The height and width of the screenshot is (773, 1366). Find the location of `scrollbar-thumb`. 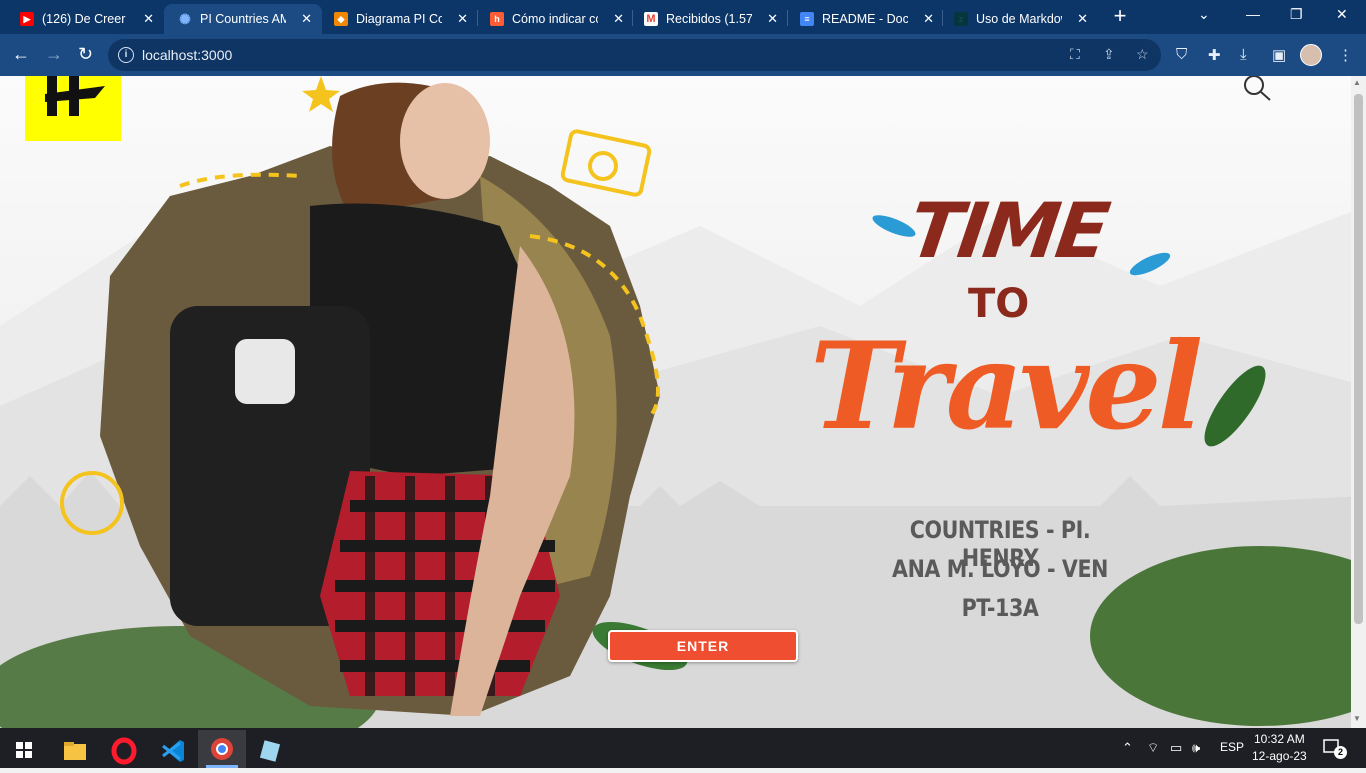

scrollbar-thumb is located at coordinates (1358, 359).